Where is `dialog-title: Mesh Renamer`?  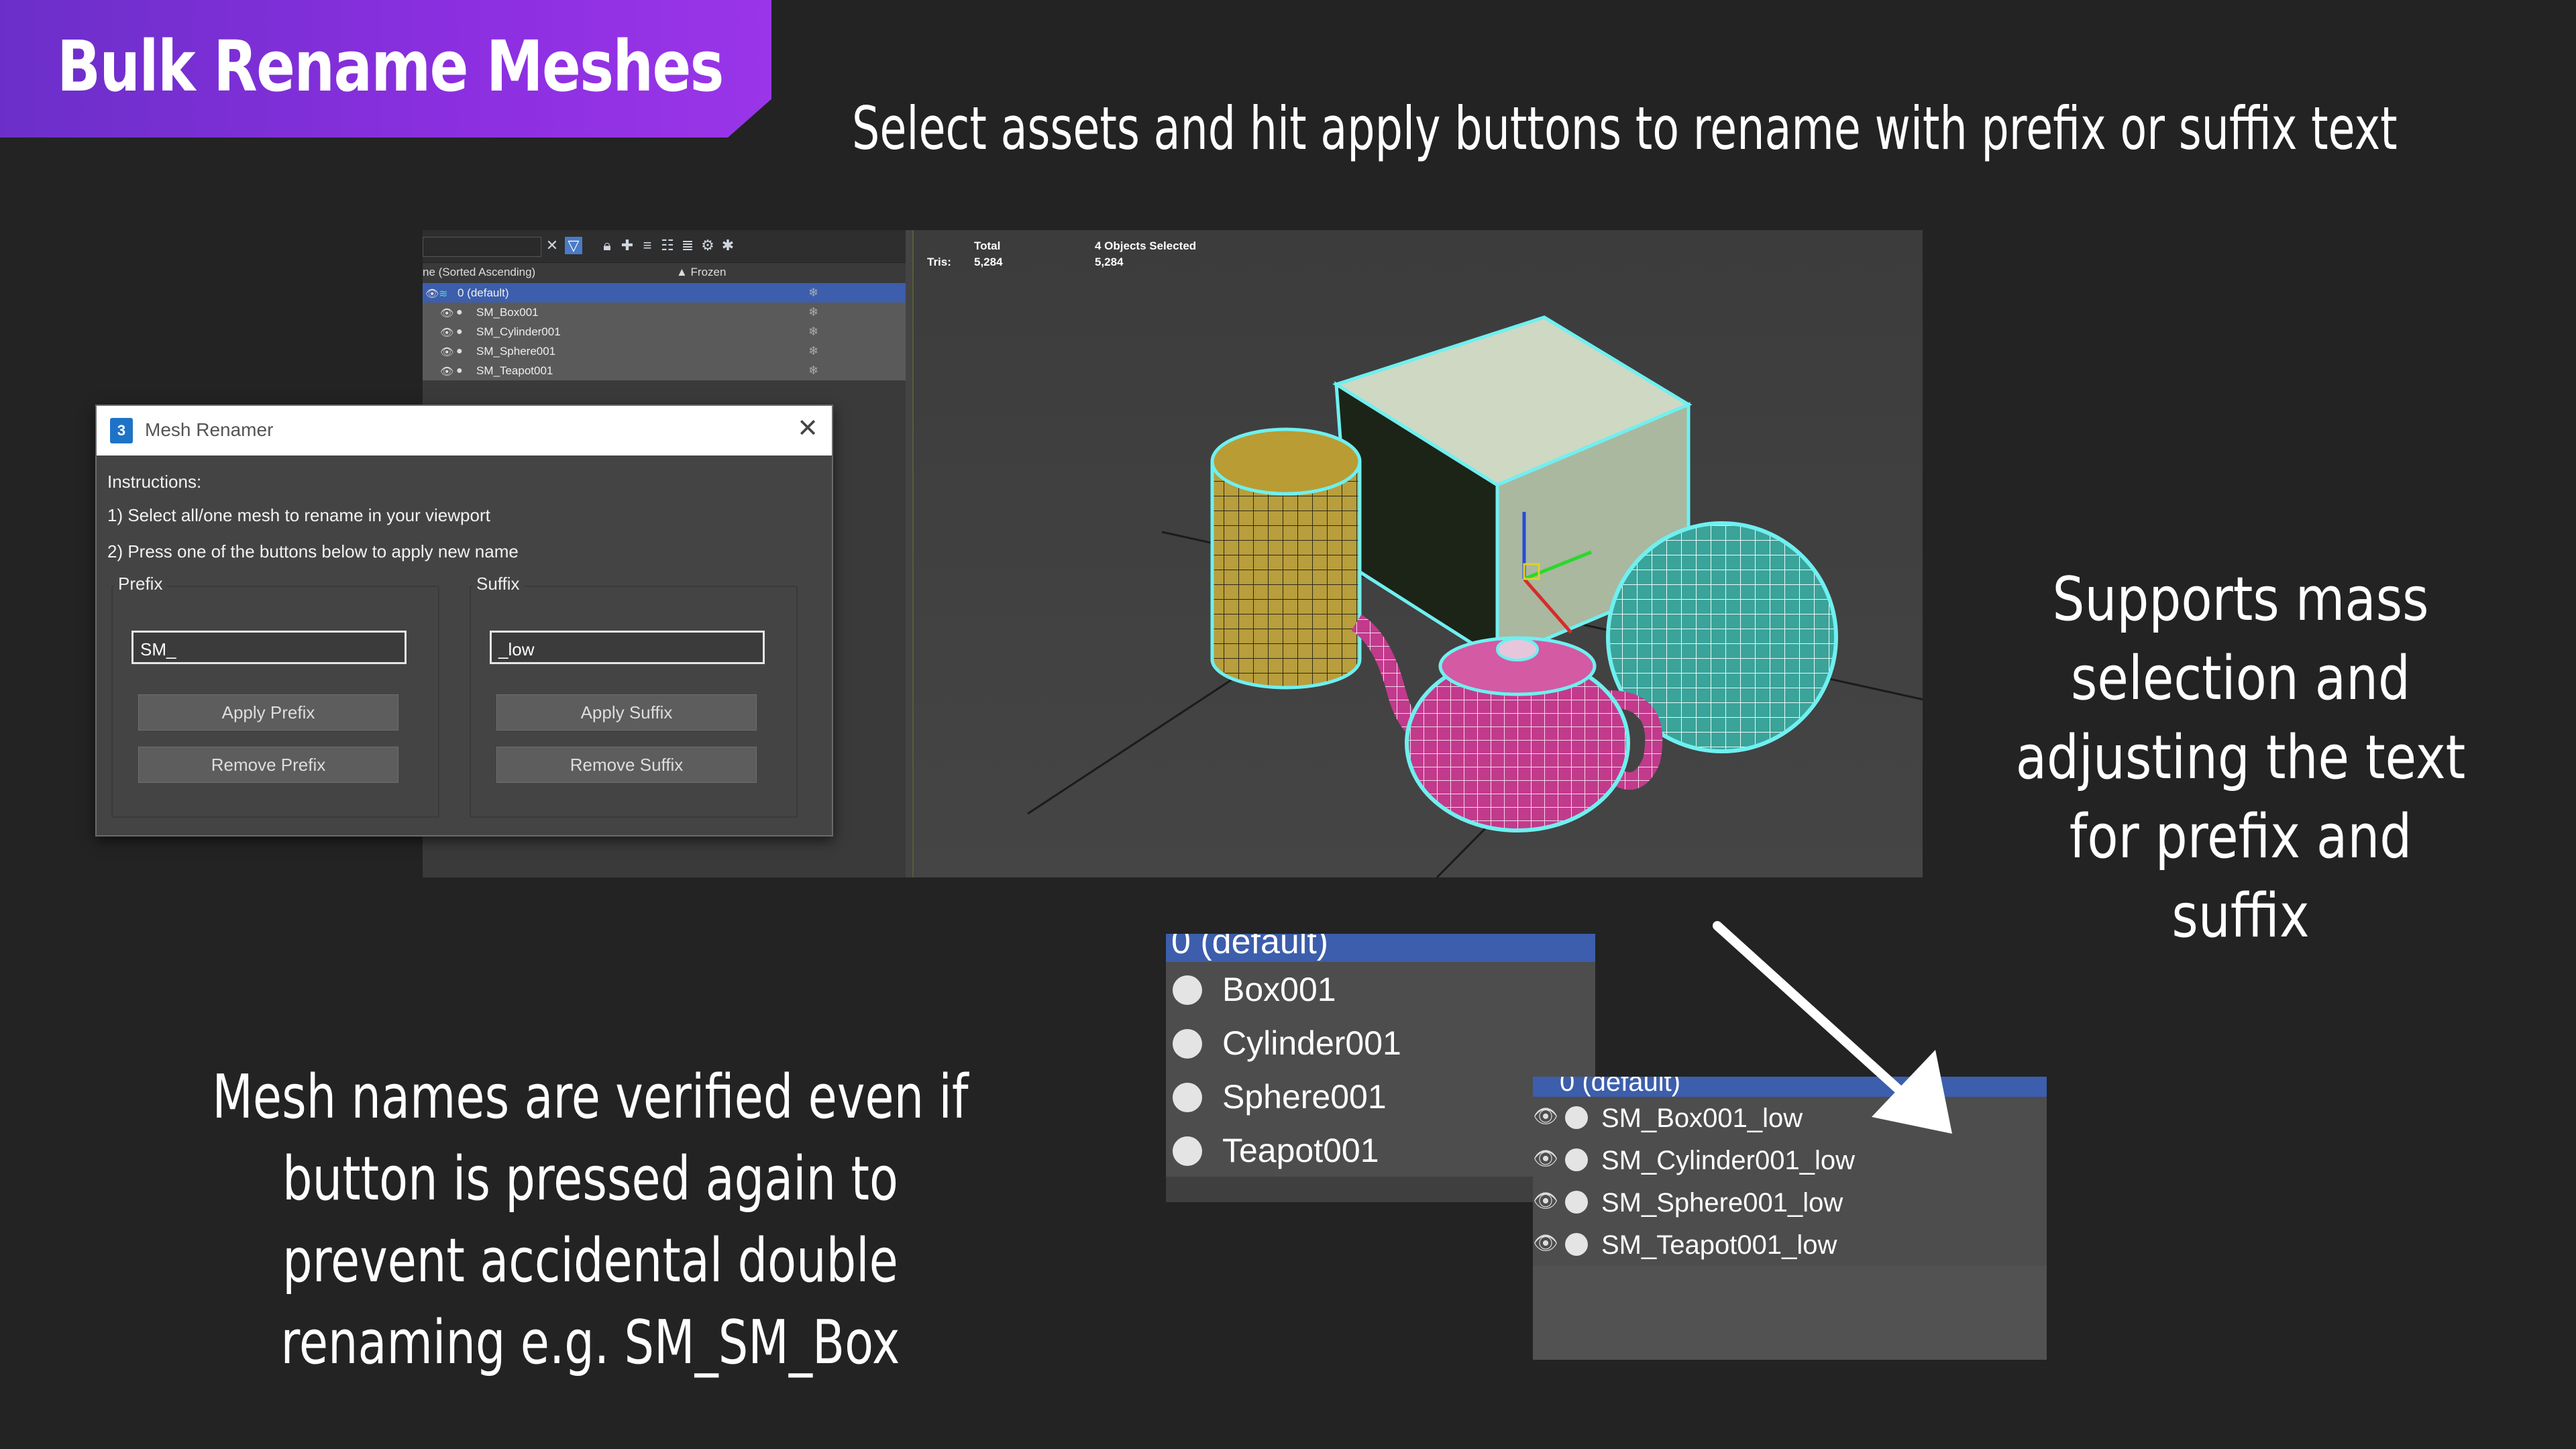
dialog-title: Mesh Renamer is located at coordinates (209, 429).